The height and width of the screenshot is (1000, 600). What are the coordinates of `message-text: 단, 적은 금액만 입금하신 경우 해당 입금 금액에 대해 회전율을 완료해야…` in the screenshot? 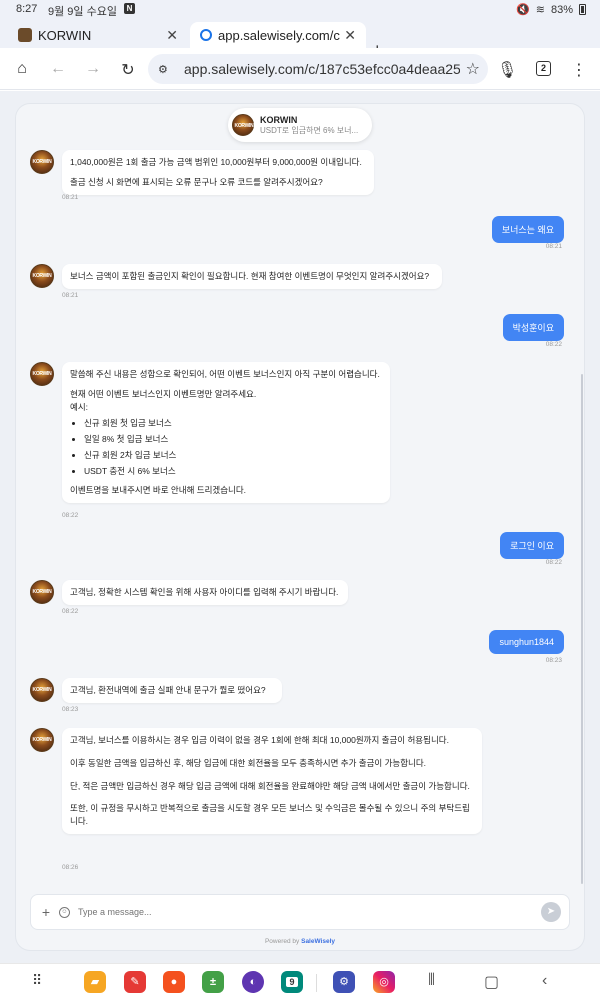 It's located at (270, 785).